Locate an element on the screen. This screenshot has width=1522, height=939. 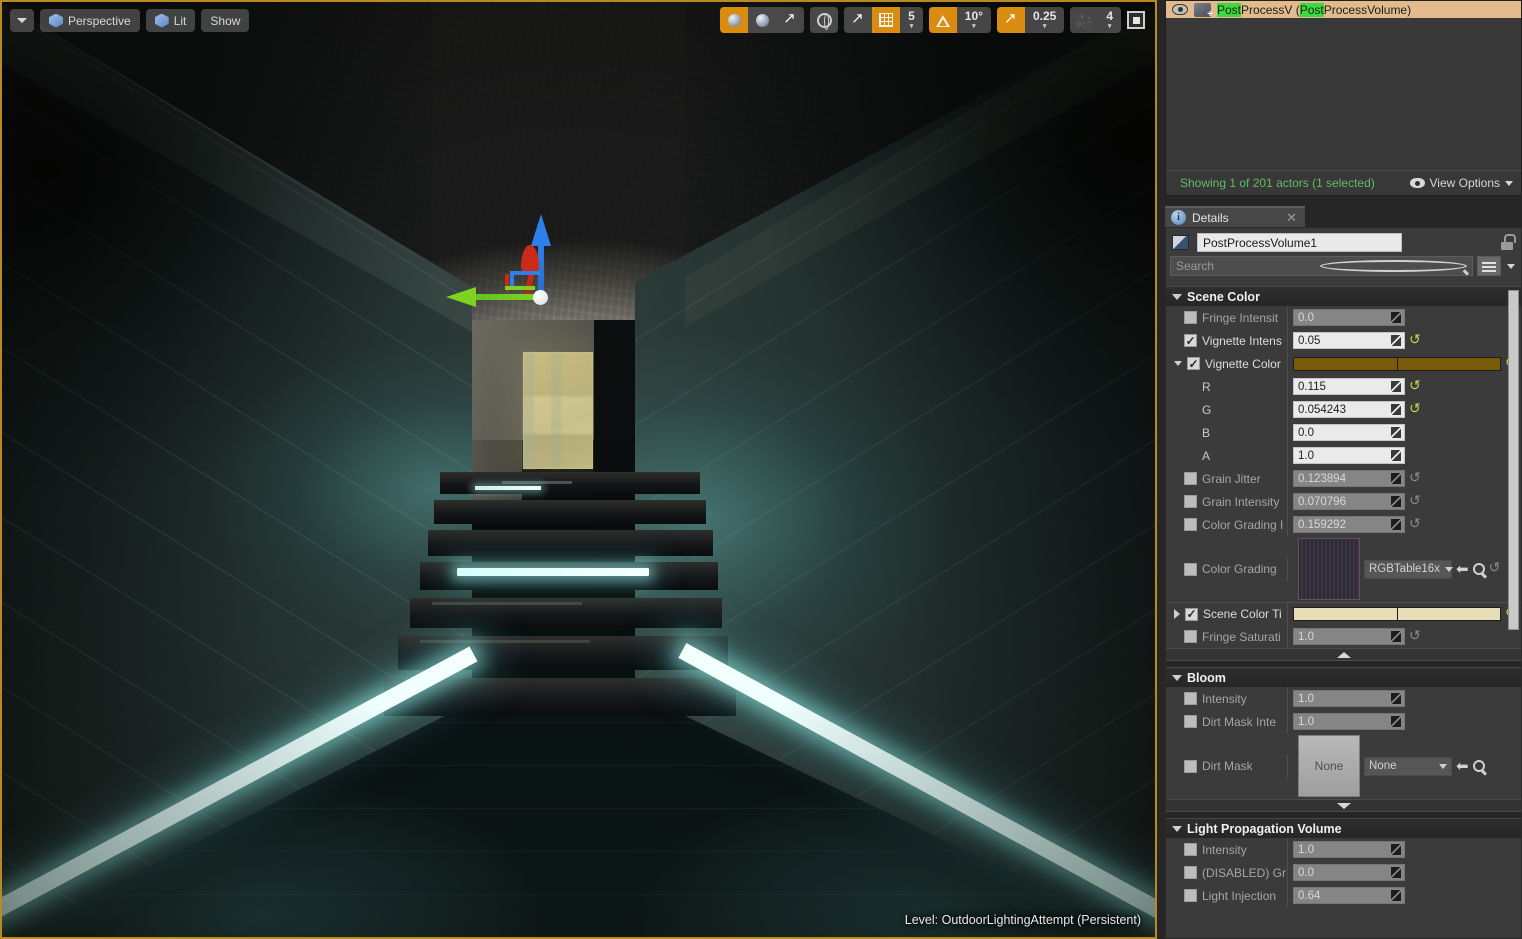
dirt-mask-asset-picker: None is located at coordinates (1408, 766).